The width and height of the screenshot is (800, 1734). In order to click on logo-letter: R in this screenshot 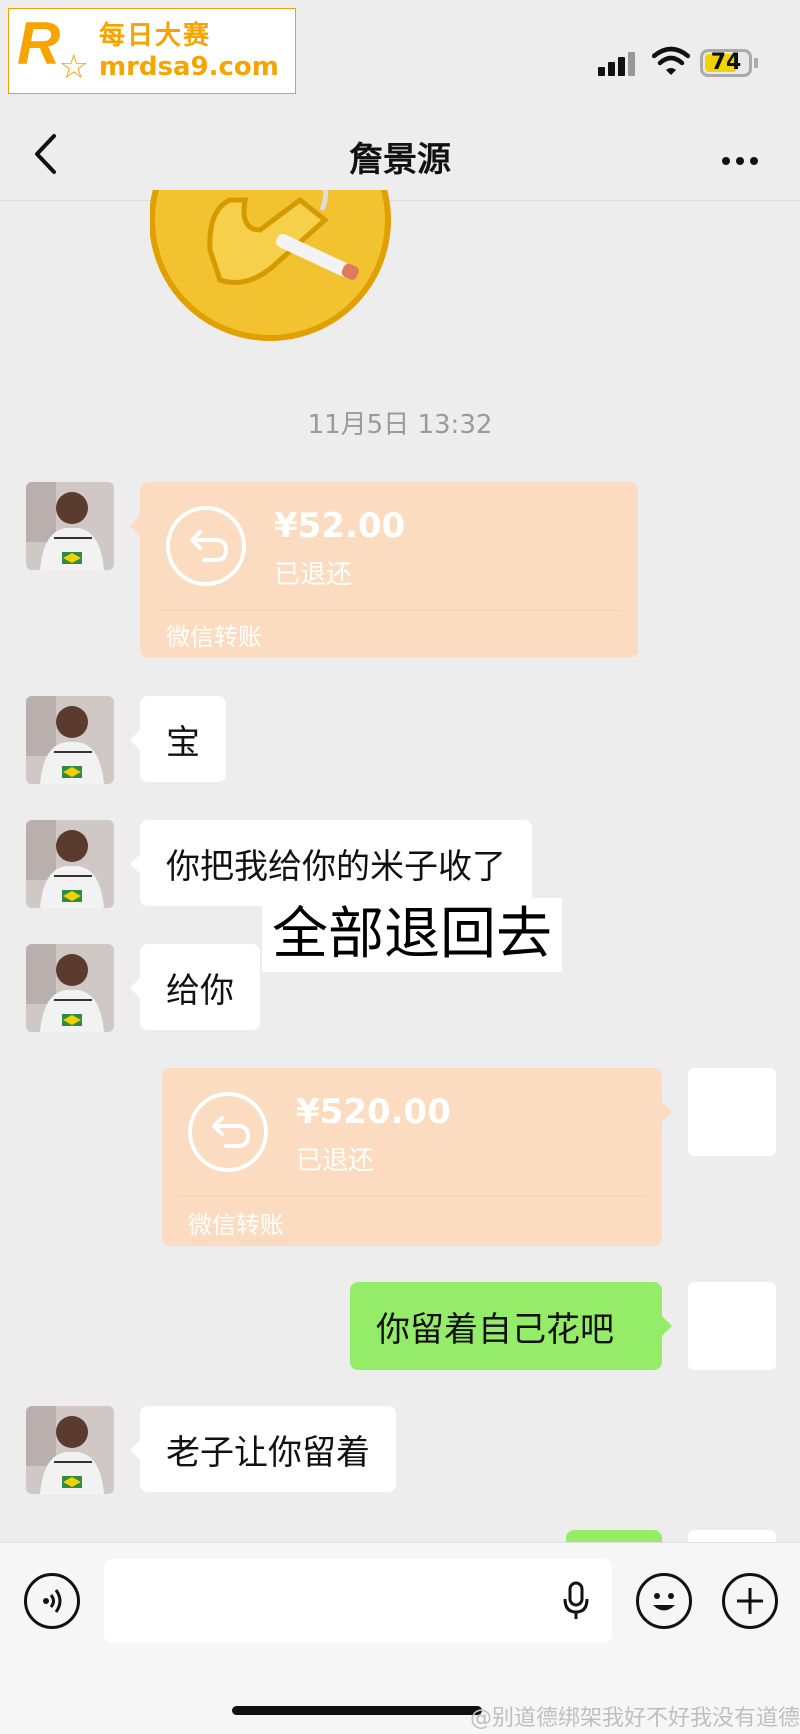, I will do `click(39, 43)`.